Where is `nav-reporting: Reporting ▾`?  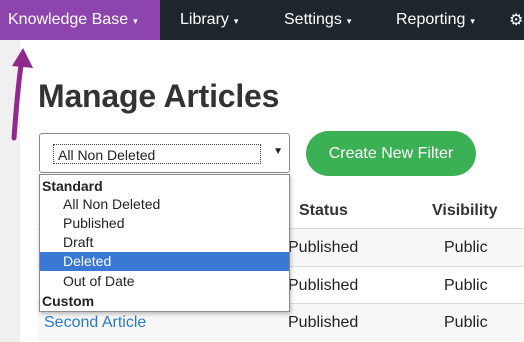 nav-reporting: Reporting ▾ is located at coordinates (433, 20).